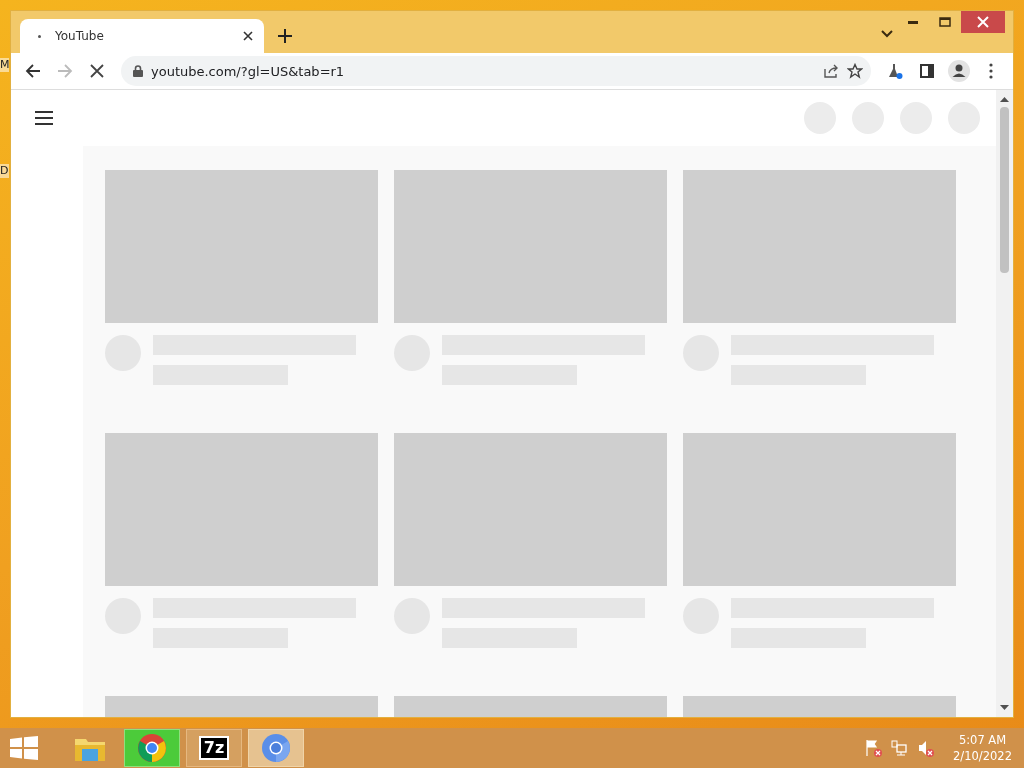  Describe the element at coordinates (39, 36) in the screenshot. I see `loading-icon` at that location.